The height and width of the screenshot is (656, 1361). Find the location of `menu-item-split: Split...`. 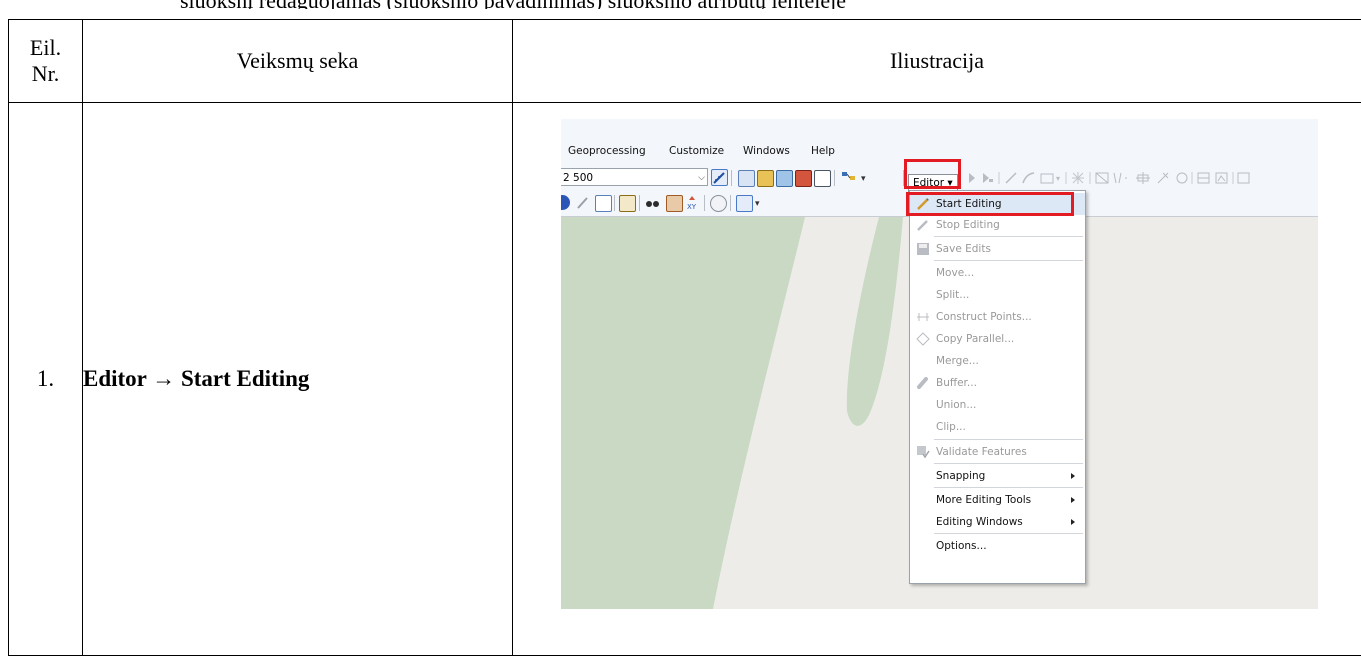

menu-item-split: Split... is located at coordinates (997, 295).